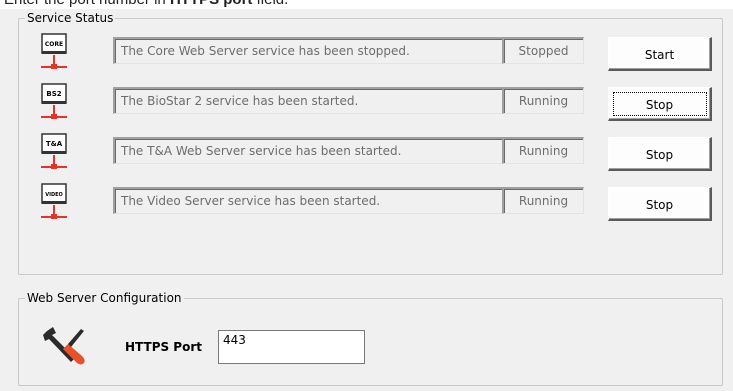 The width and height of the screenshot is (733, 391). Describe the element at coordinates (54, 101) in the screenshot. I see `biostar2-server-icon: BS2` at that location.